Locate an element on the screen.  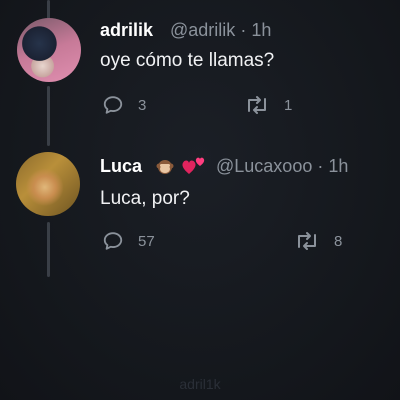
display-name: adrilik is located at coordinates (126, 30).